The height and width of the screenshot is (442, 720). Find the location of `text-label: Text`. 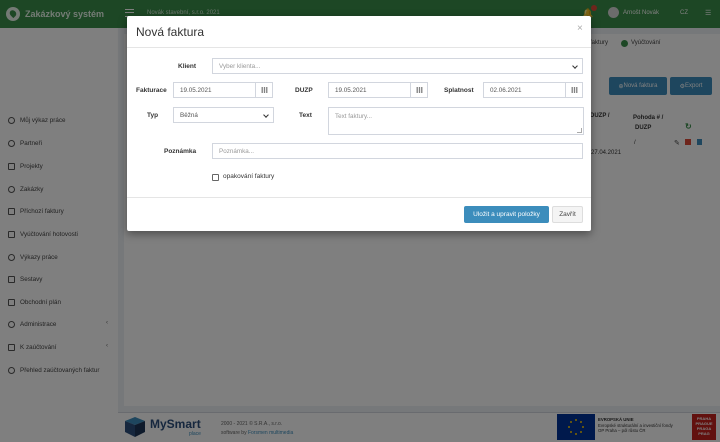

text-label: Text is located at coordinates (305, 115).